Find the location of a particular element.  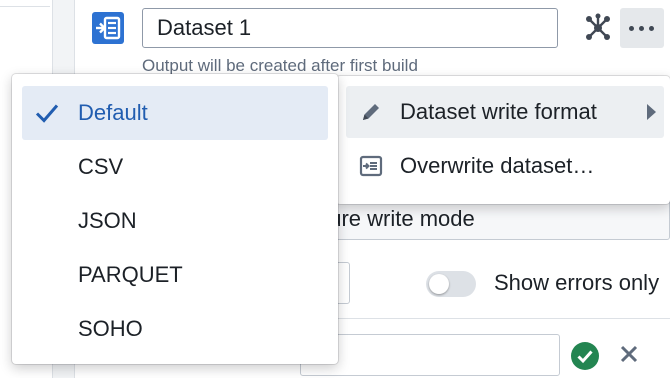

configure-write-mode-button: gure write mode is located at coordinates (485, 219).